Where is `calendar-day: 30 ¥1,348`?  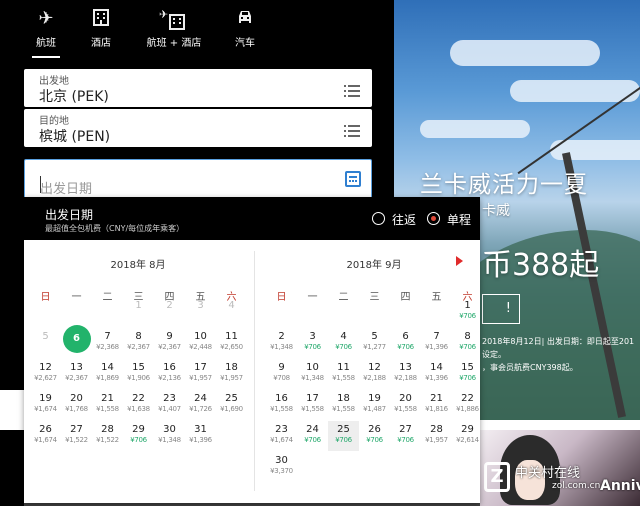 calendar-day: 30 ¥1,348 is located at coordinates (169, 436).